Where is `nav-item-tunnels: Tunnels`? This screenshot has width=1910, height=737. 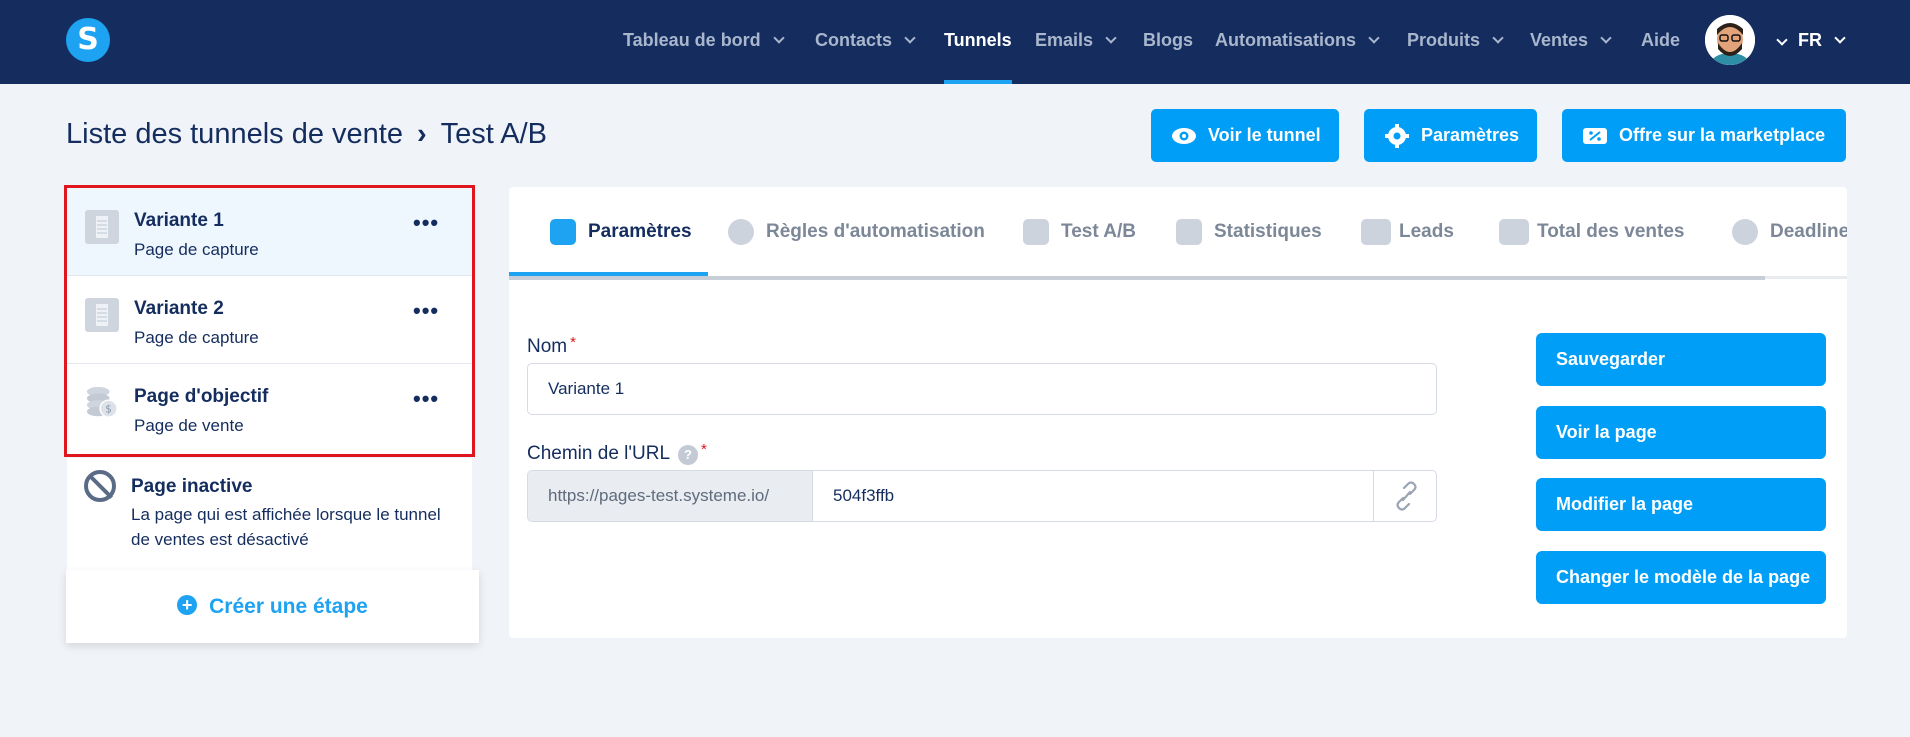 nav-item-tunnels: Tunnels is located at coordinates (978, 42).